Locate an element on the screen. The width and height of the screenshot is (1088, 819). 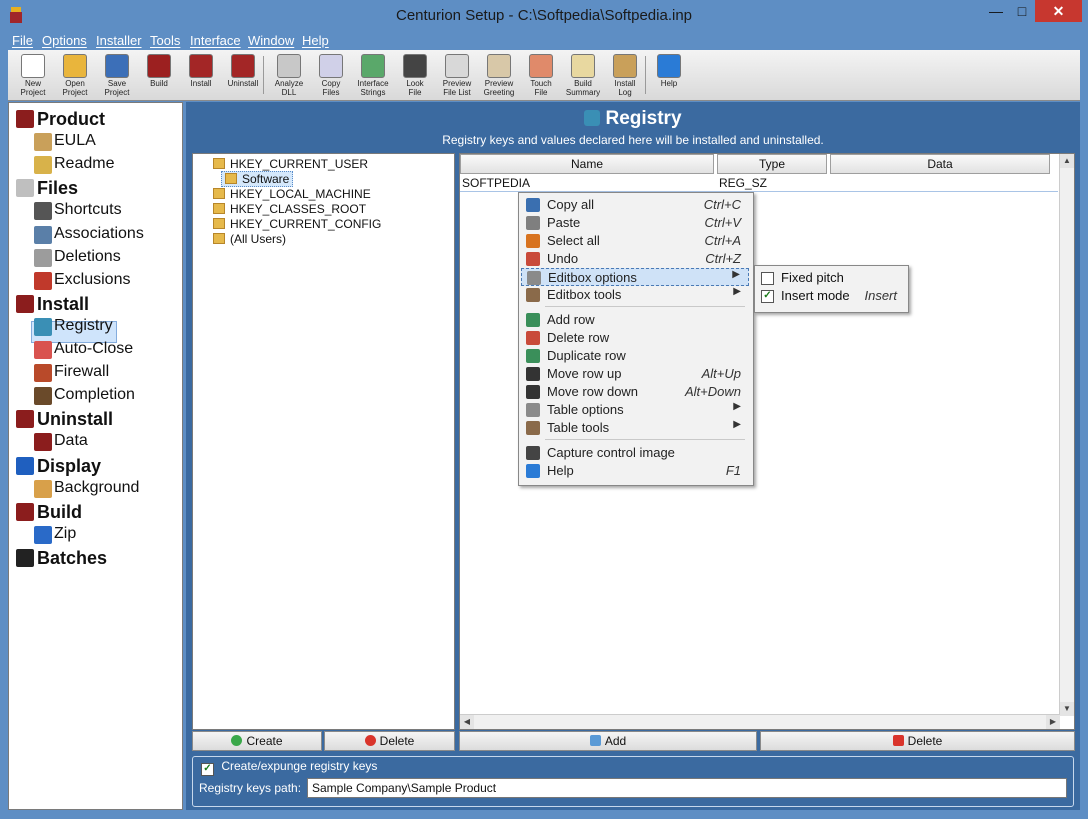
create-expunge-option: ✓ Create/expunge registry keys is located at coordinates (289, 767).